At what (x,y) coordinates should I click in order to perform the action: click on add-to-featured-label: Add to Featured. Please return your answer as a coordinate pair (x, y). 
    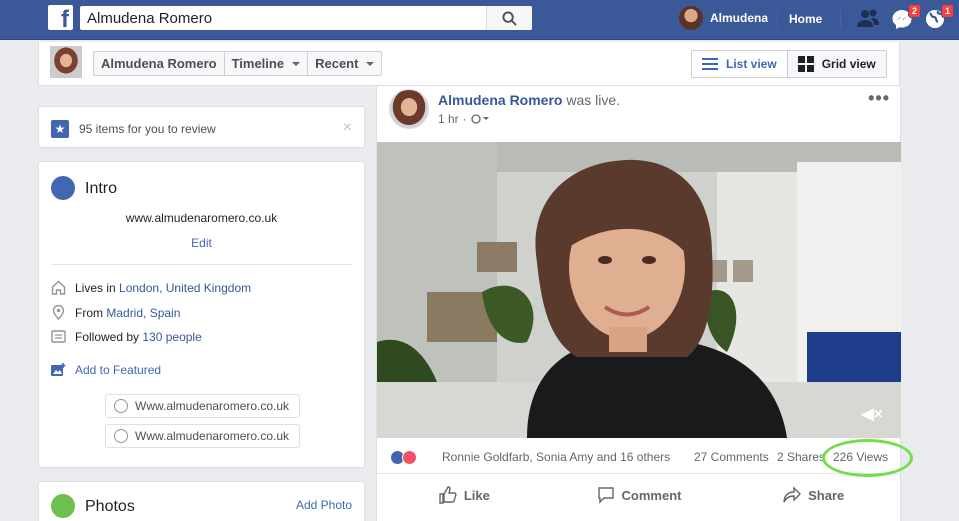
    Looking at the image, I should click on (118, 370).